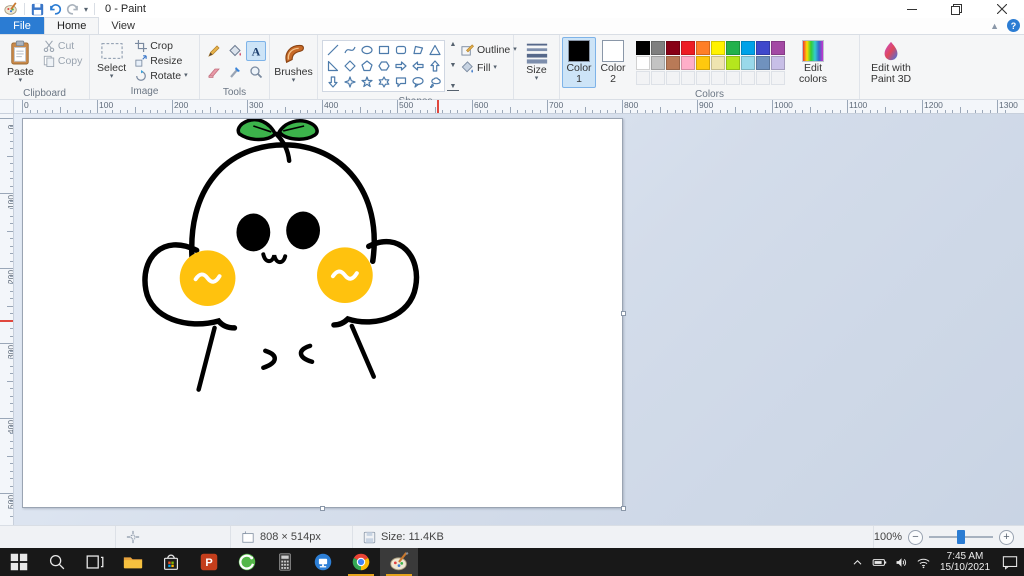 This screenshot has height=576, width=1024. I want to click on shape-four-point-star-icon, so click(349, 82).